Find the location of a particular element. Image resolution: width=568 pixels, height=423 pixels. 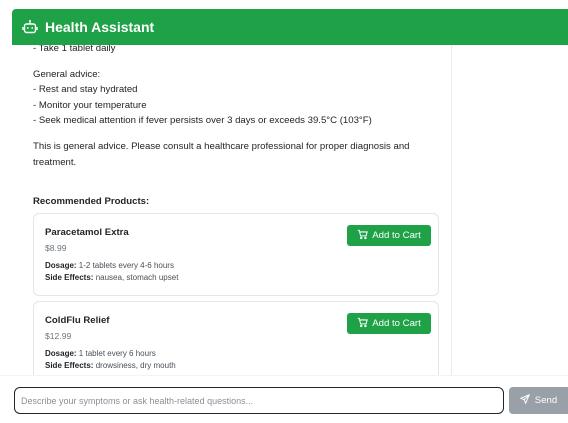

send-label: Send is located at coordinates (546, 400).